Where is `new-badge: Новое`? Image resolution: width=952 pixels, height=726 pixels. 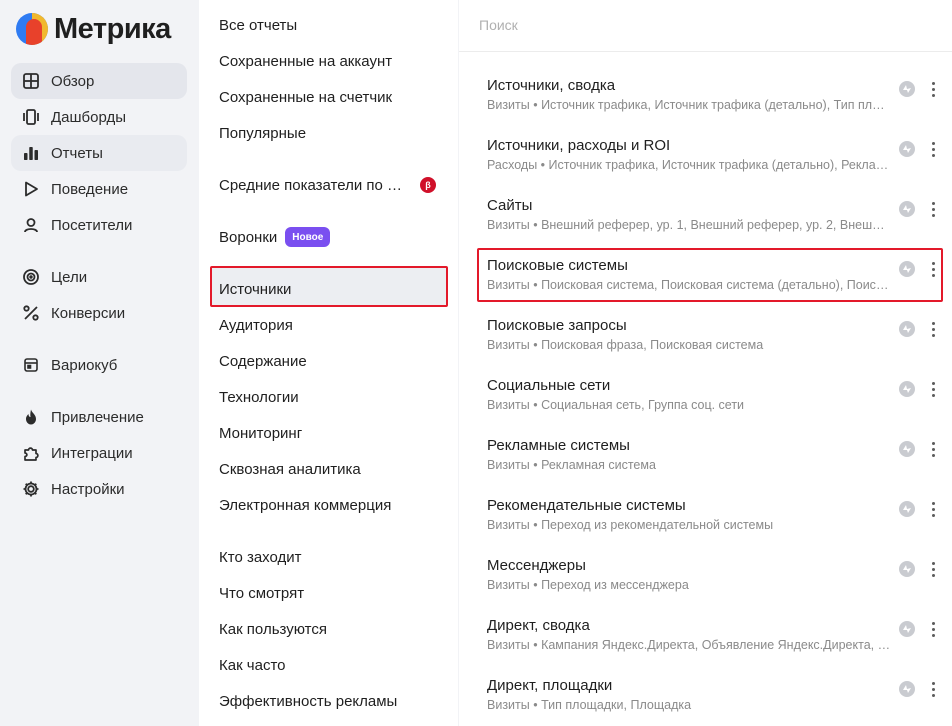 new-badge: Новое is located at coordinates (308, 237).